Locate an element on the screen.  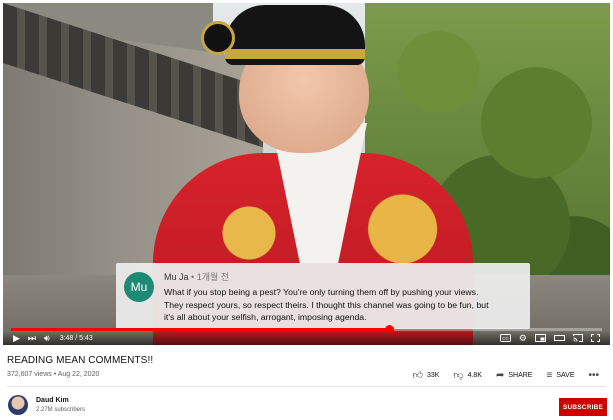
more-button: ••• is located at coordinates (593, 375).